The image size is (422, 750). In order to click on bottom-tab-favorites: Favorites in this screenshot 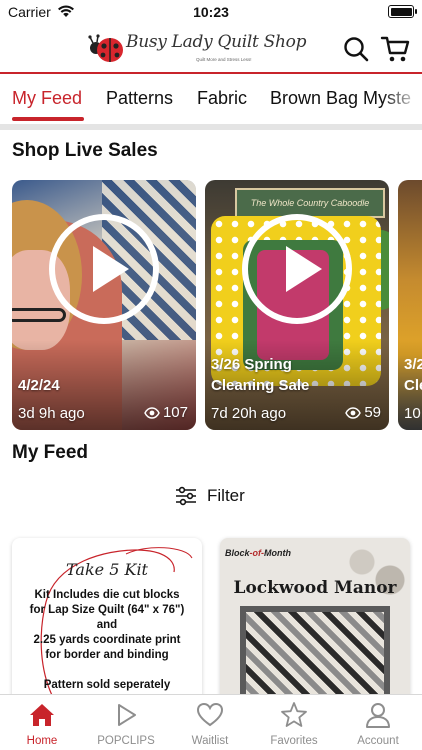, I will do `click(294, 722)`.